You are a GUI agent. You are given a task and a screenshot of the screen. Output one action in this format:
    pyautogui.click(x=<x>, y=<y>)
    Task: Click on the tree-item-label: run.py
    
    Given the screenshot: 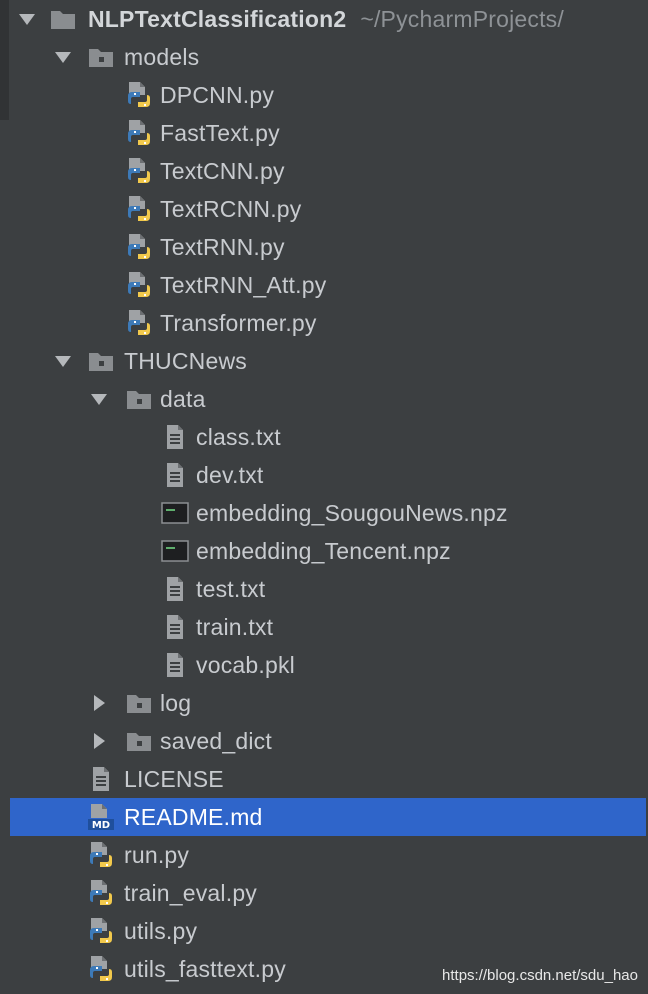 What is the action you would take?
    pyautogui.click(x=157, y=855)
    